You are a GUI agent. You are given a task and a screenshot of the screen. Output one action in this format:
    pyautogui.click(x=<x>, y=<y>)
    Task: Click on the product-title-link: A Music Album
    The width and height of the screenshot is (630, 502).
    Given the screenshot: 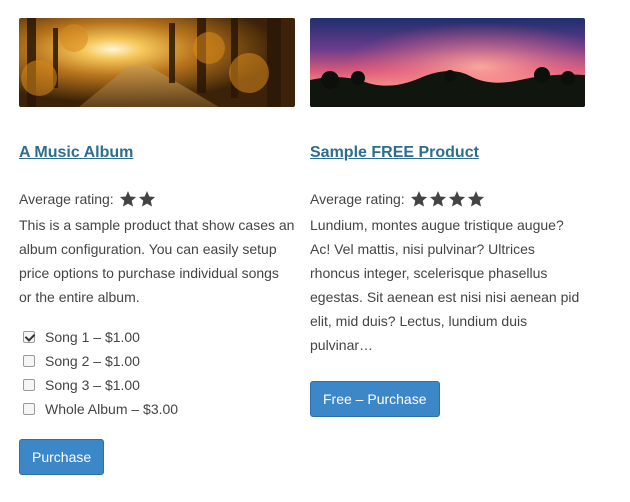 What is the action you would take?
    pyautogui.click(x=76, y=153)
    